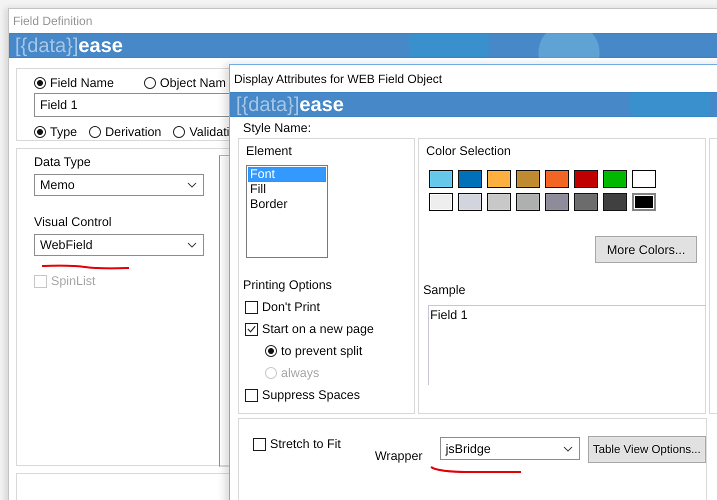 The height and width of the screenshot is (500, 717). What do you see at coordinates (287, 189) in the screenshot?
I see `list-item: Fill` at bounding box center [287, 189].